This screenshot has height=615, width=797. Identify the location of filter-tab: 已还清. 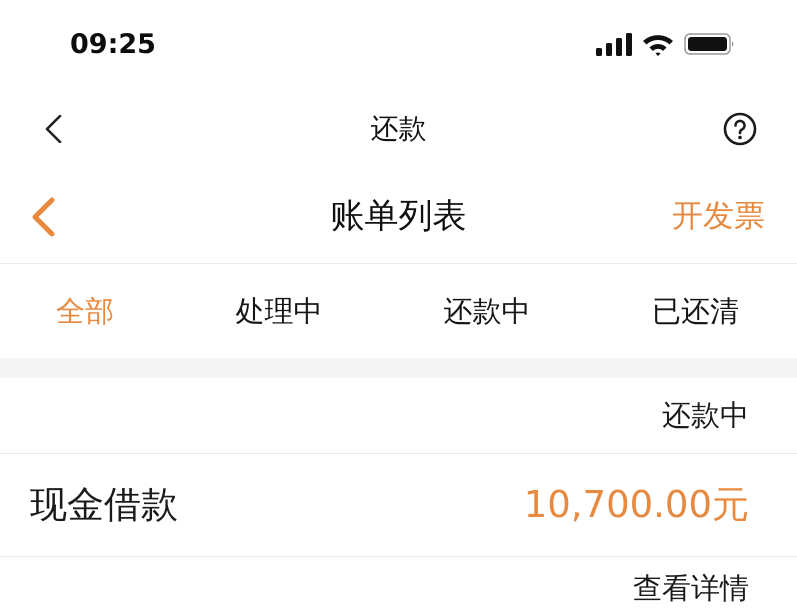
(695, 311).